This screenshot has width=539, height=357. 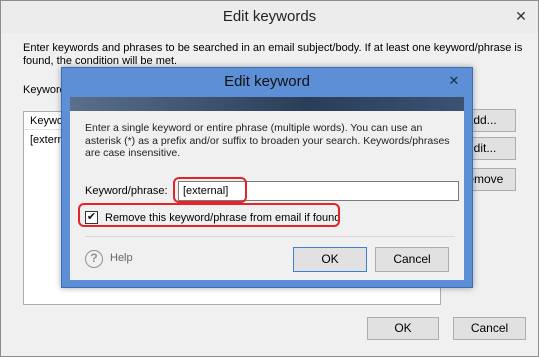 I want to click on keyword-phrase-input, so click(x=318, y=191).